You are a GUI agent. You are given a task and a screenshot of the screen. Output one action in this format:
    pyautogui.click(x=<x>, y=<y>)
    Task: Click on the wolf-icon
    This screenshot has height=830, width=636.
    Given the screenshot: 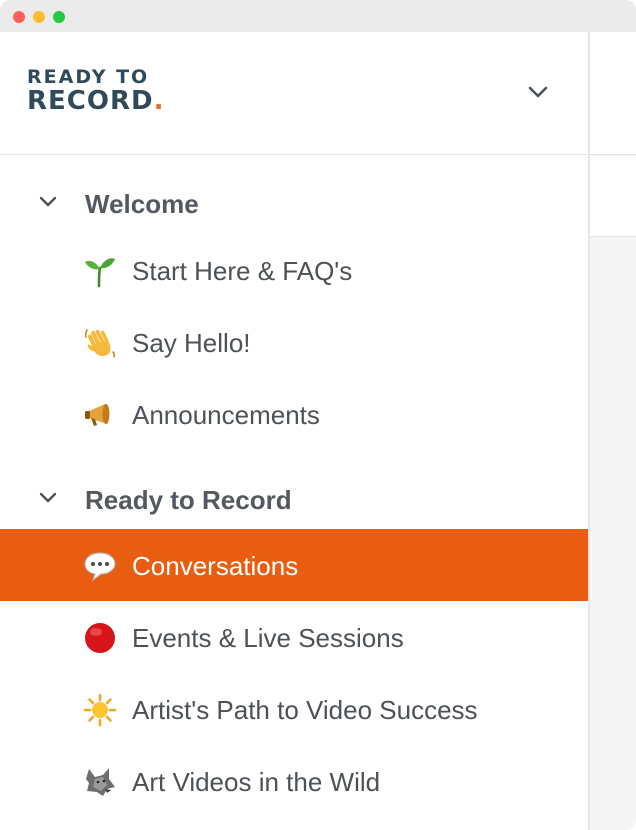 What is the action you would take?
    pyautogui.click(x=100, y=782)
    